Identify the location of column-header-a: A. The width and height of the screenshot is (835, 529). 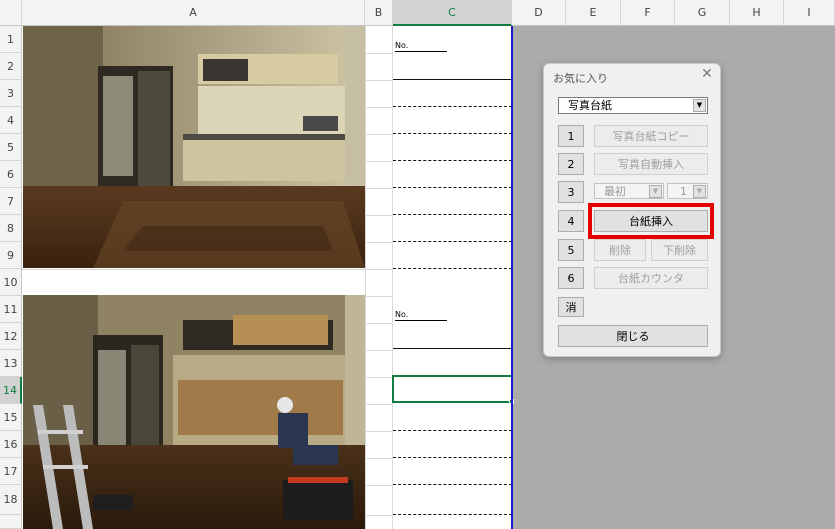
(193, 13).